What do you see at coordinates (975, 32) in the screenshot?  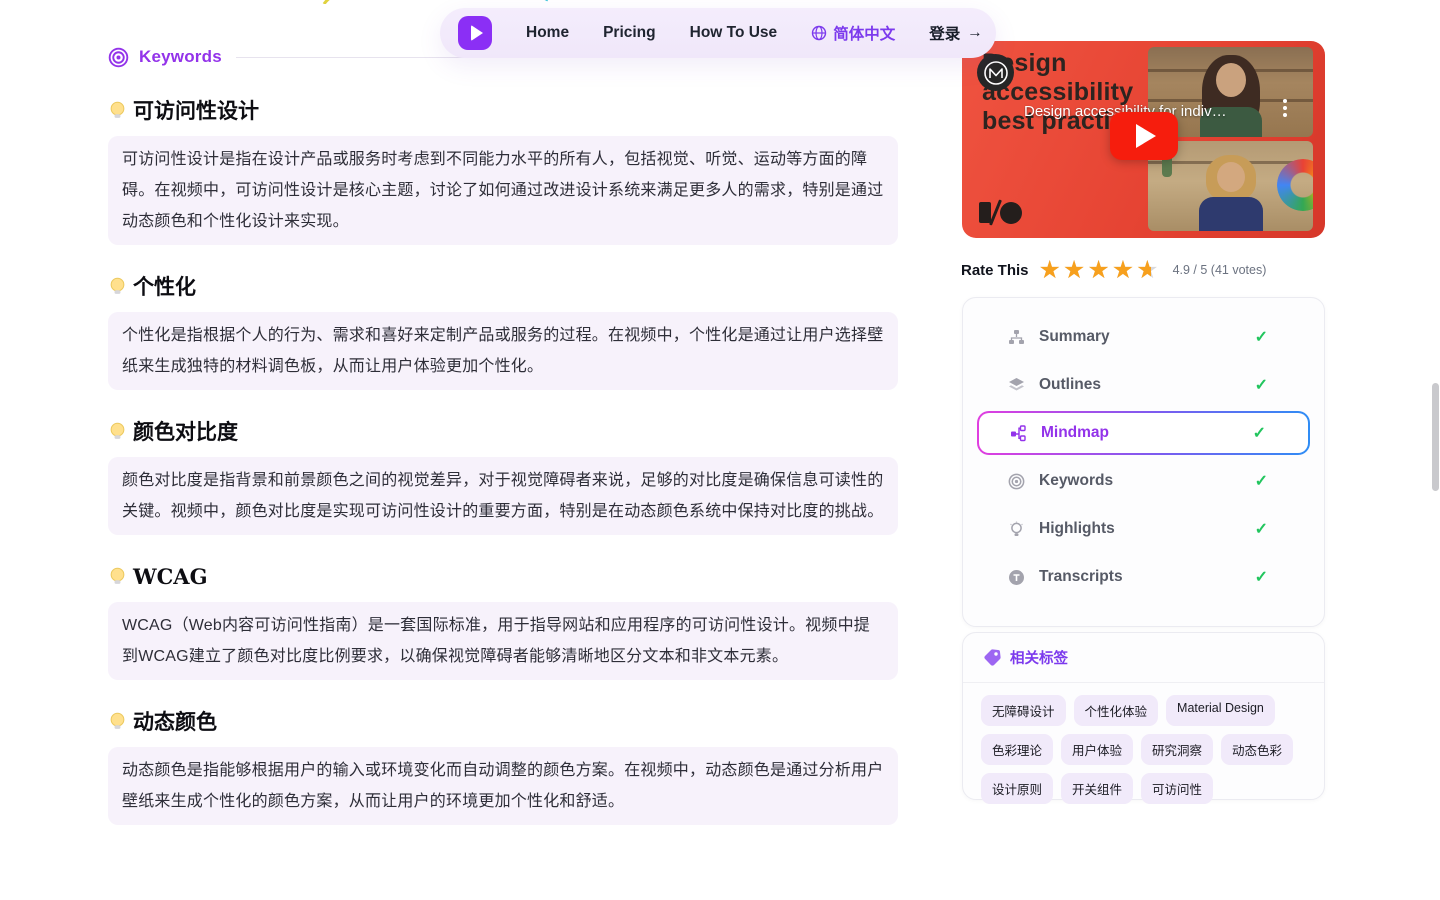 I see `arrow-right-icon: →` at bounding box center [975, 32].